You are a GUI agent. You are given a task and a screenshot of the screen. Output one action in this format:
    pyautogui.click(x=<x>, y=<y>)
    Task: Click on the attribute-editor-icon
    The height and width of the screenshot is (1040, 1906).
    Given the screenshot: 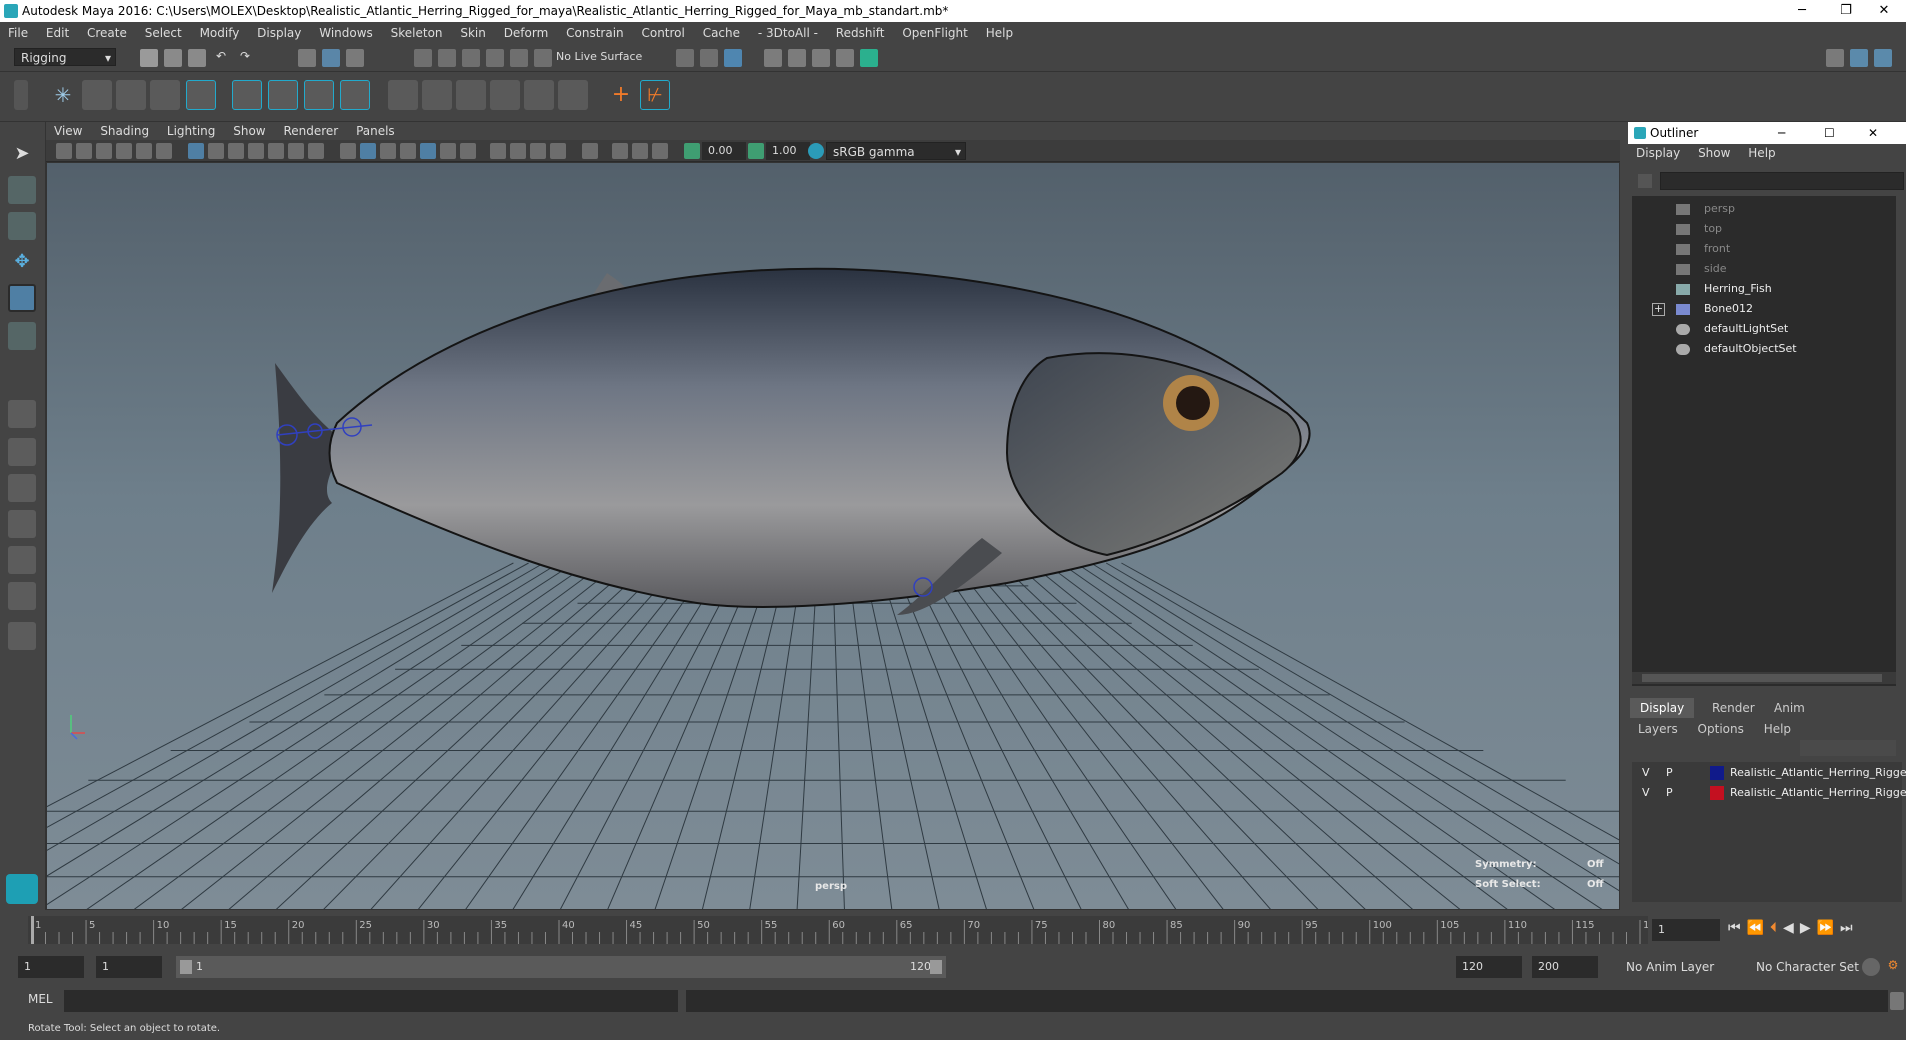 What is the action you would take?
    pyautogui.click(x=1883, y=58)
    